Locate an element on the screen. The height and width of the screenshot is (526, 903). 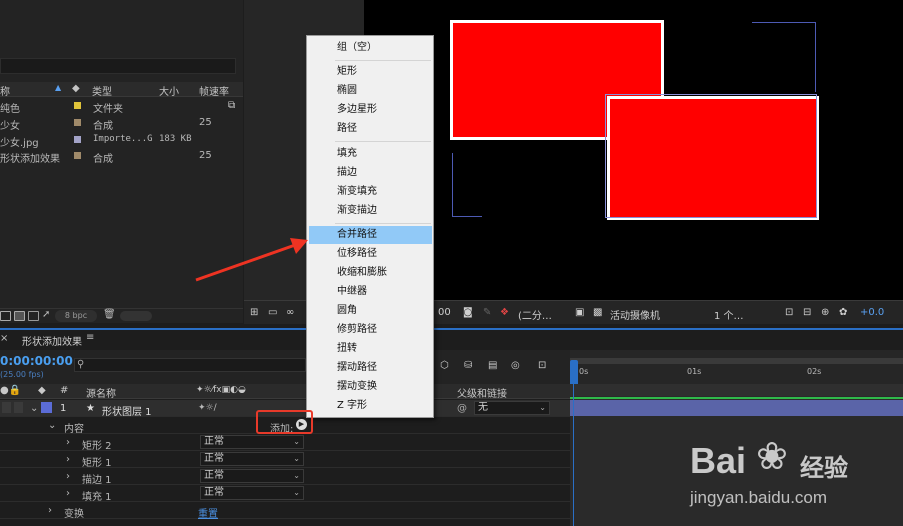
project-item: 形状添加效果 合成 25 is located at coordinates (121, 156).